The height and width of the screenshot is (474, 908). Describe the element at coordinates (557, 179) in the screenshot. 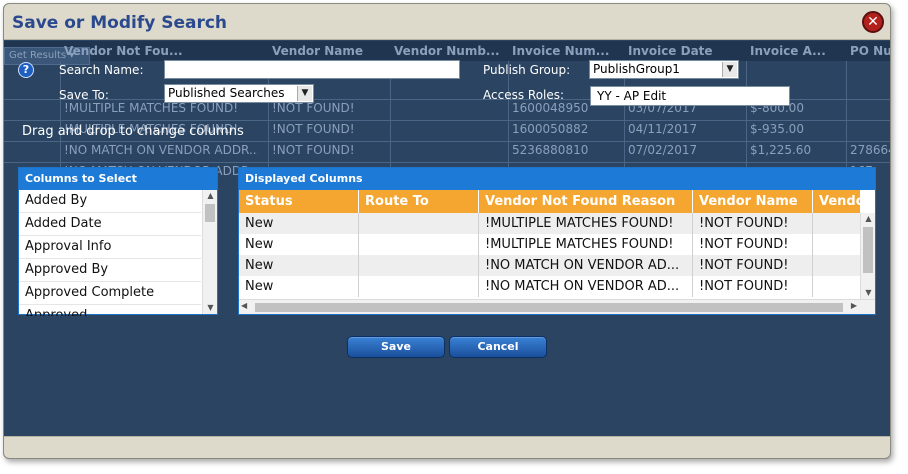

I see `displayed-columns-title: Displayed Columns` at that location.